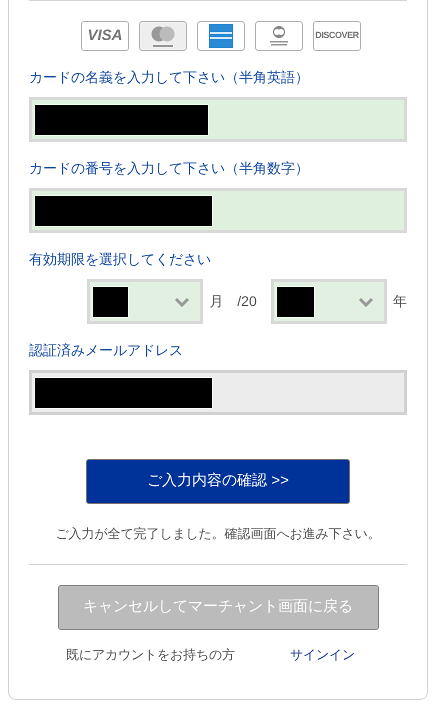  Describe the element at coordinates (279, 36) in the screenshot. I see `diners-logo` at that location.